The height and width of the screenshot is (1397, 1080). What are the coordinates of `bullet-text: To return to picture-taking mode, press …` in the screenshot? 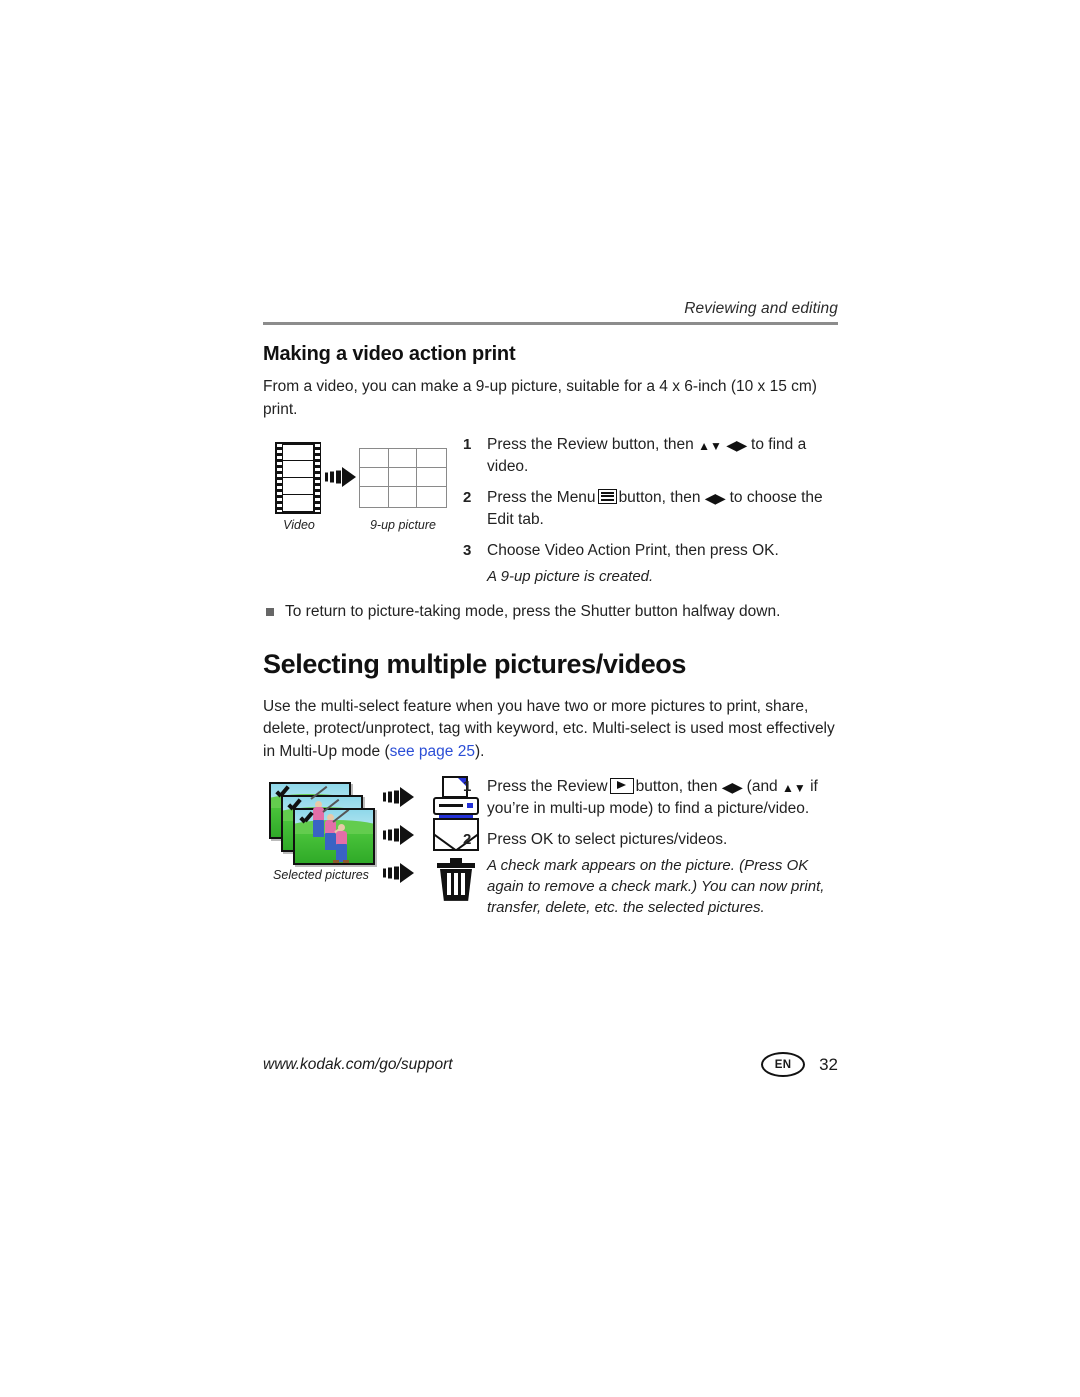 It's located at (533, 611).